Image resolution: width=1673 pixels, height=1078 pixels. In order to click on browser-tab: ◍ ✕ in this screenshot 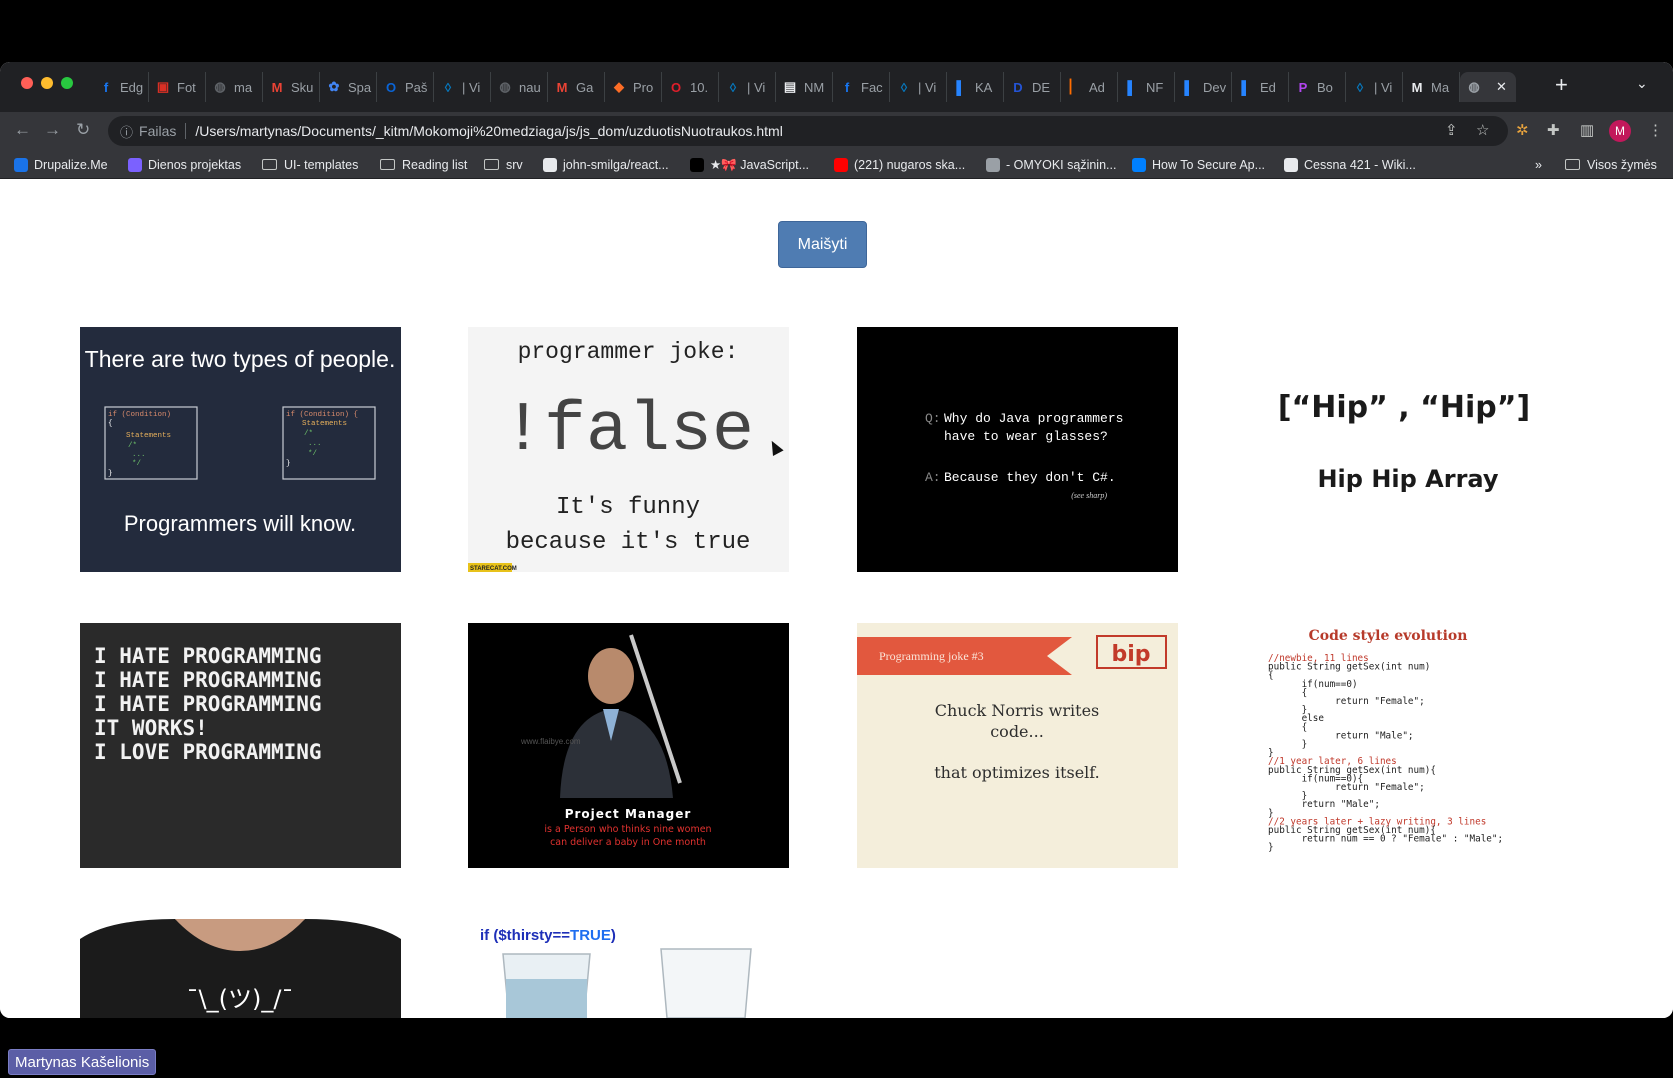, I will do `click(1488, 87)`.